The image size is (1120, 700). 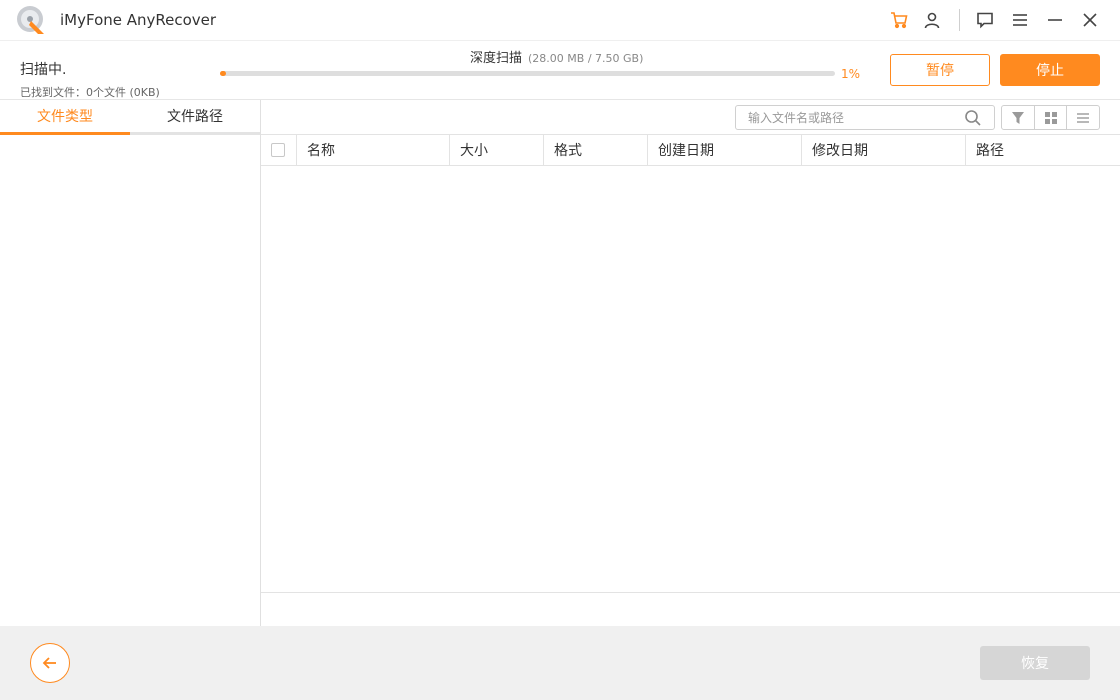 What do you see at coordinates (848, 117) in the screenshot?
I see `search-input` at bounding box center [848, 117].